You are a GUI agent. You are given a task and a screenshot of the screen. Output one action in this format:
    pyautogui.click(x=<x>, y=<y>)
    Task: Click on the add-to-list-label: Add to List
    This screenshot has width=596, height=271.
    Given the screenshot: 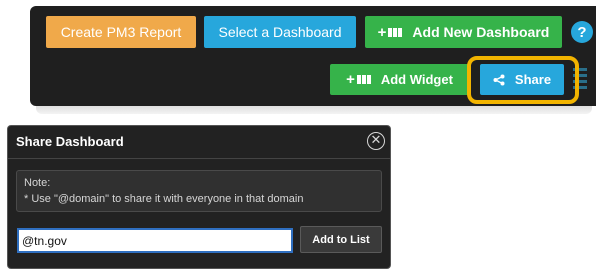 What is the action you would take?
    pyautogui.click(x=341, y=239)
    